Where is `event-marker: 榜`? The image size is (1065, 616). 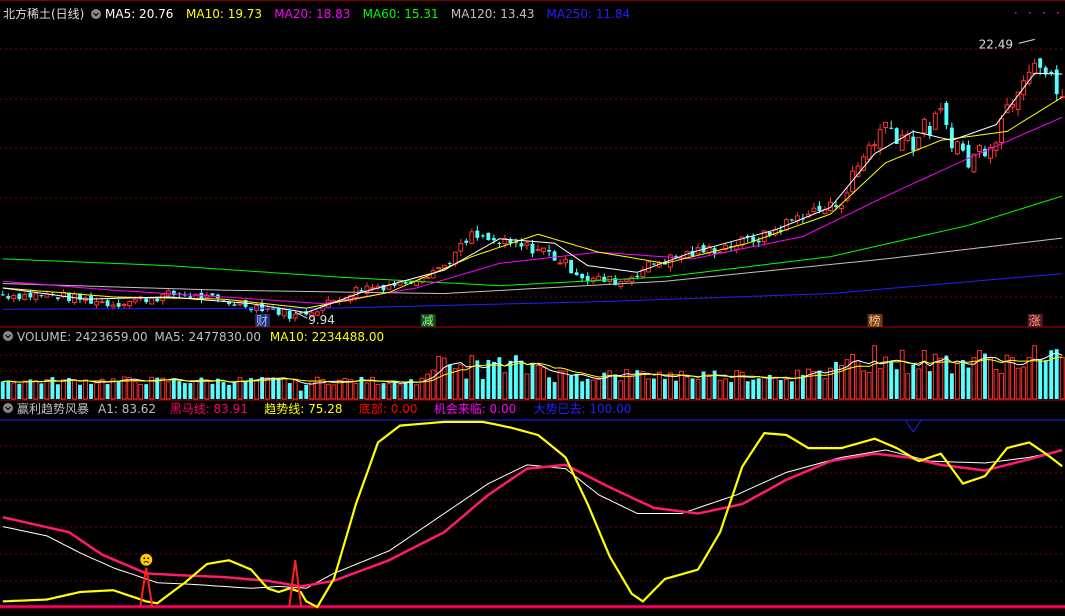
event-marker: 榜 is located at coordinates (875, 320).